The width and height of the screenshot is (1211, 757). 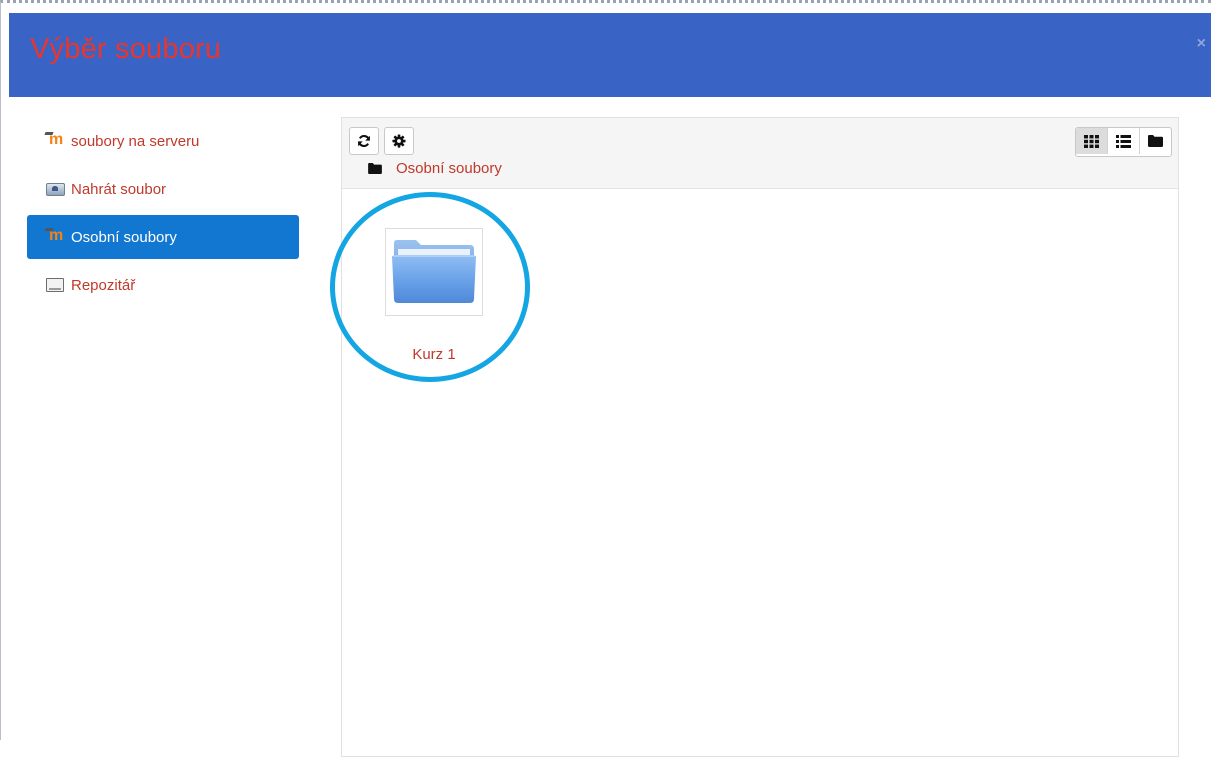 What do you see at coordinates (119, 189) in the screenshot?
I see `sidebar-item-label: Nahrát soubor` at bounding box center [119, 189].